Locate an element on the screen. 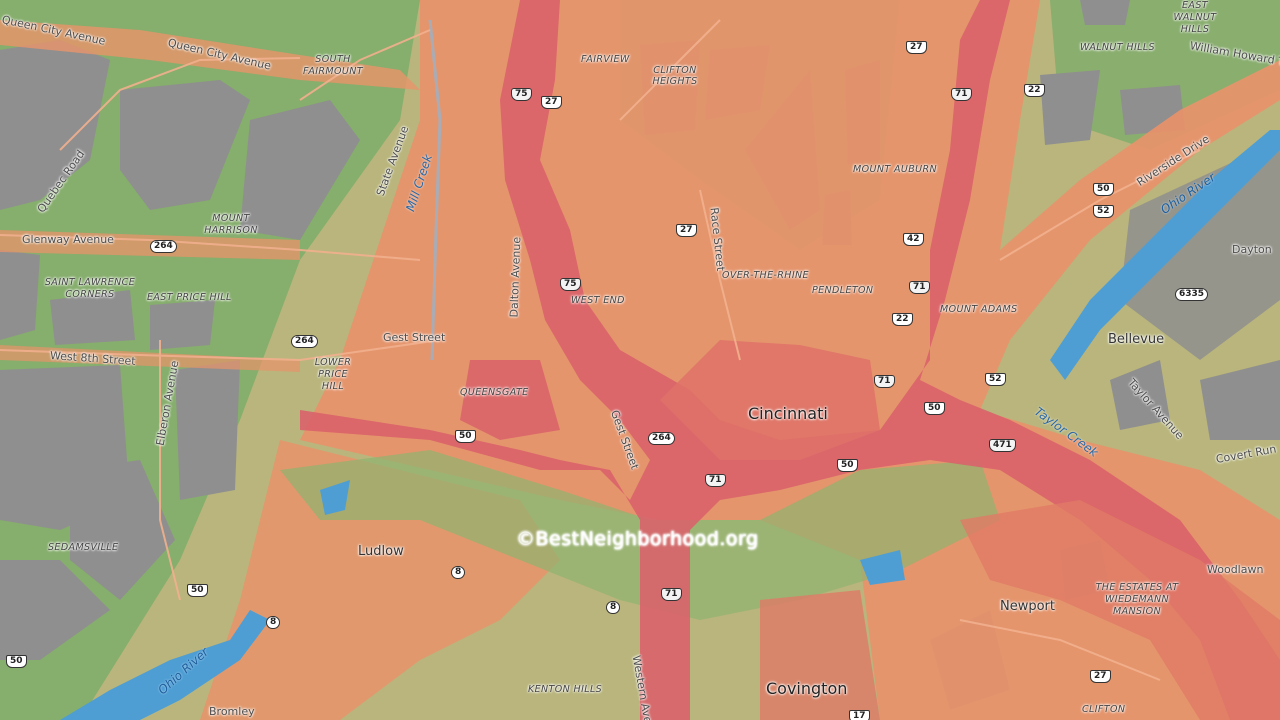 Image resolution: width=1280 pixels, height=720 pixels. watermark: ©BestNeighborhood.org is located at coordinates (637, 539).